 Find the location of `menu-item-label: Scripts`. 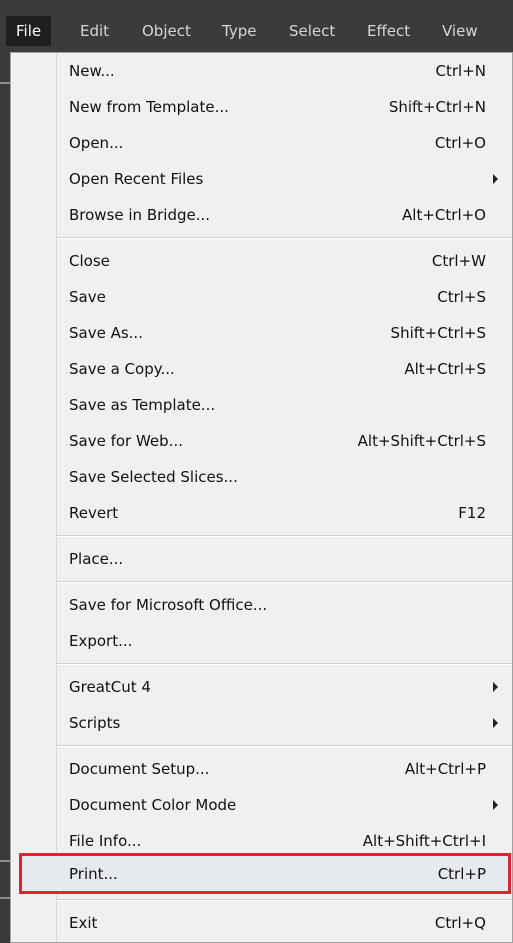

menu-item-label: Scripts is located at coordinates (95, 723).